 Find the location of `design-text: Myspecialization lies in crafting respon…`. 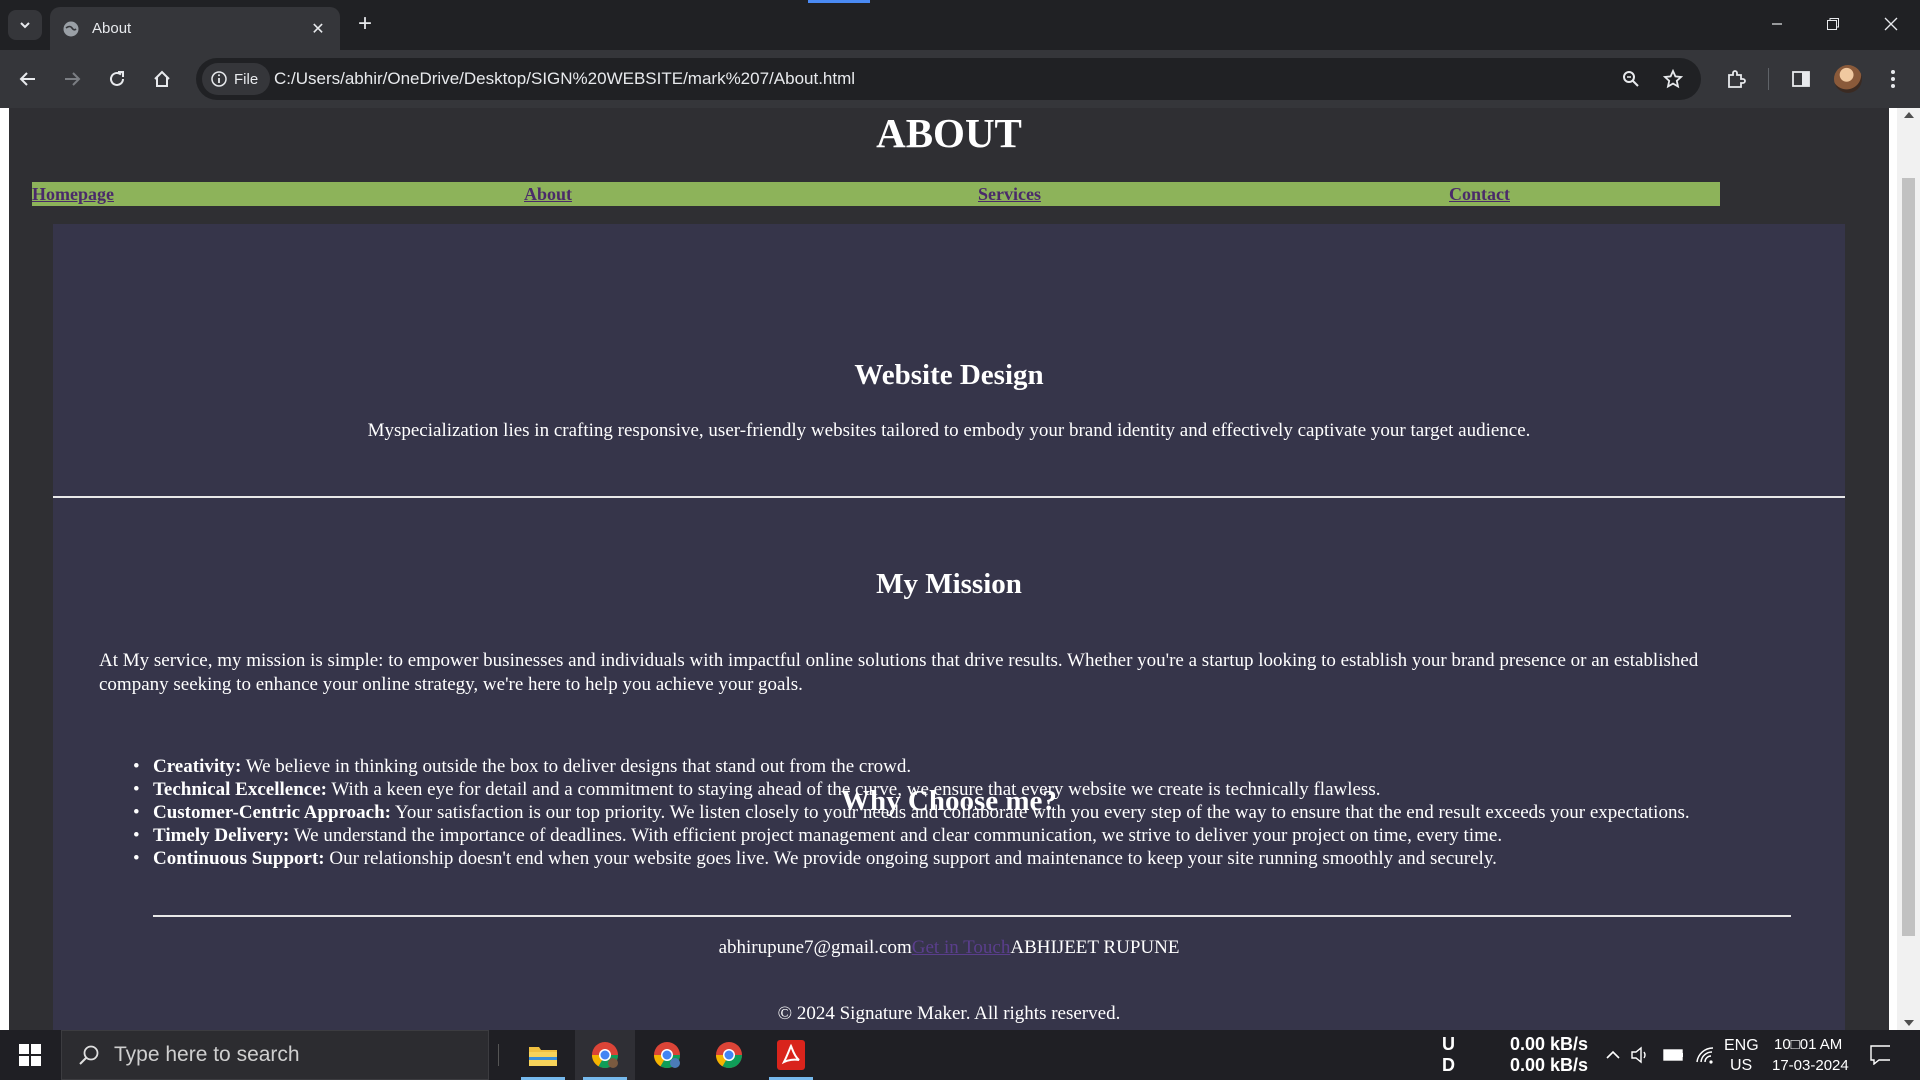

design-text: Myspecialization lies in crafting respon… is located at coordinates (949, 430).